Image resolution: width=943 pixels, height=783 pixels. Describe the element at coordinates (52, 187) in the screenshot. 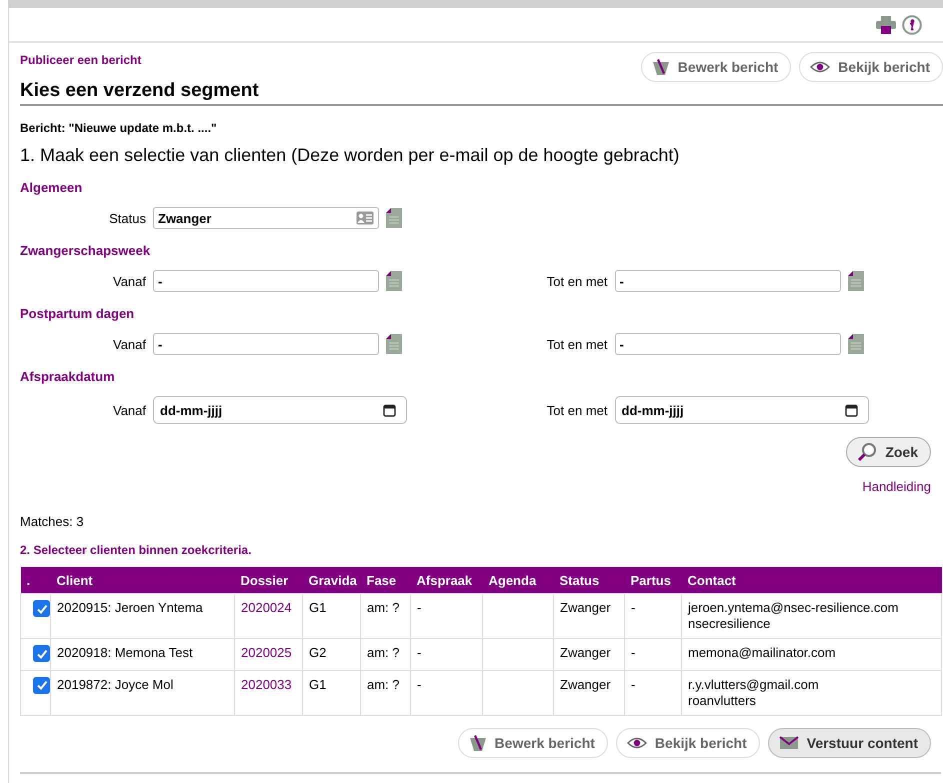

I see `section-heading: Algemeen` at that location.